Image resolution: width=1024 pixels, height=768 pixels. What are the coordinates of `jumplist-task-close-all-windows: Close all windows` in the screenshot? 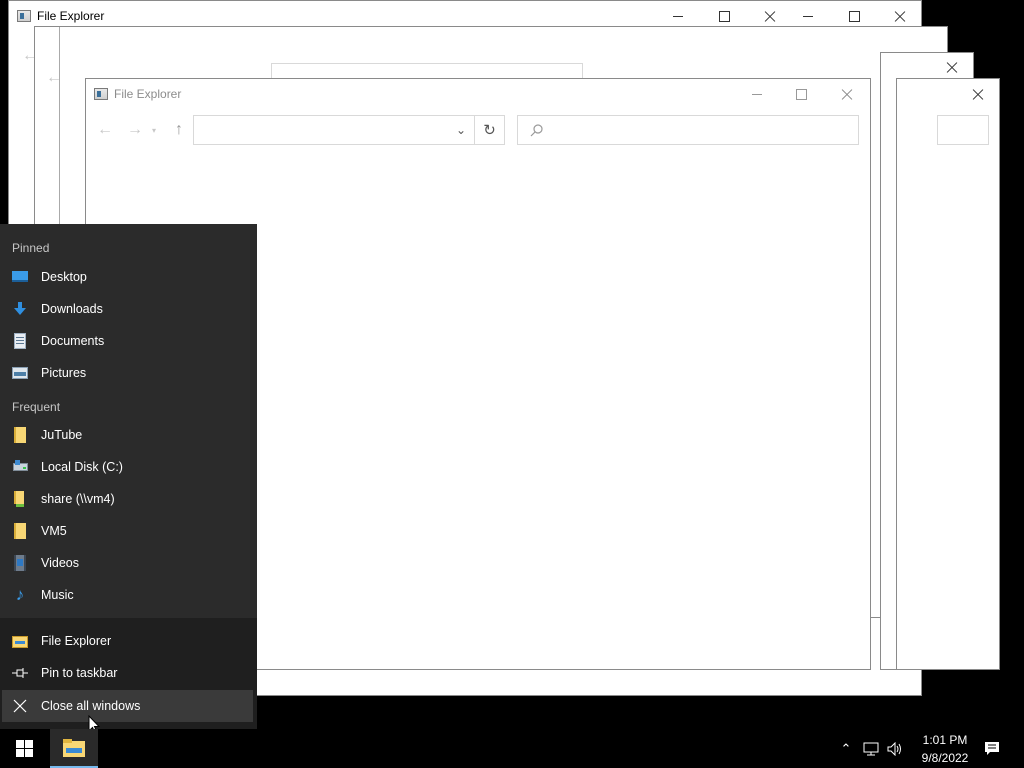 It's located at (127, 706).